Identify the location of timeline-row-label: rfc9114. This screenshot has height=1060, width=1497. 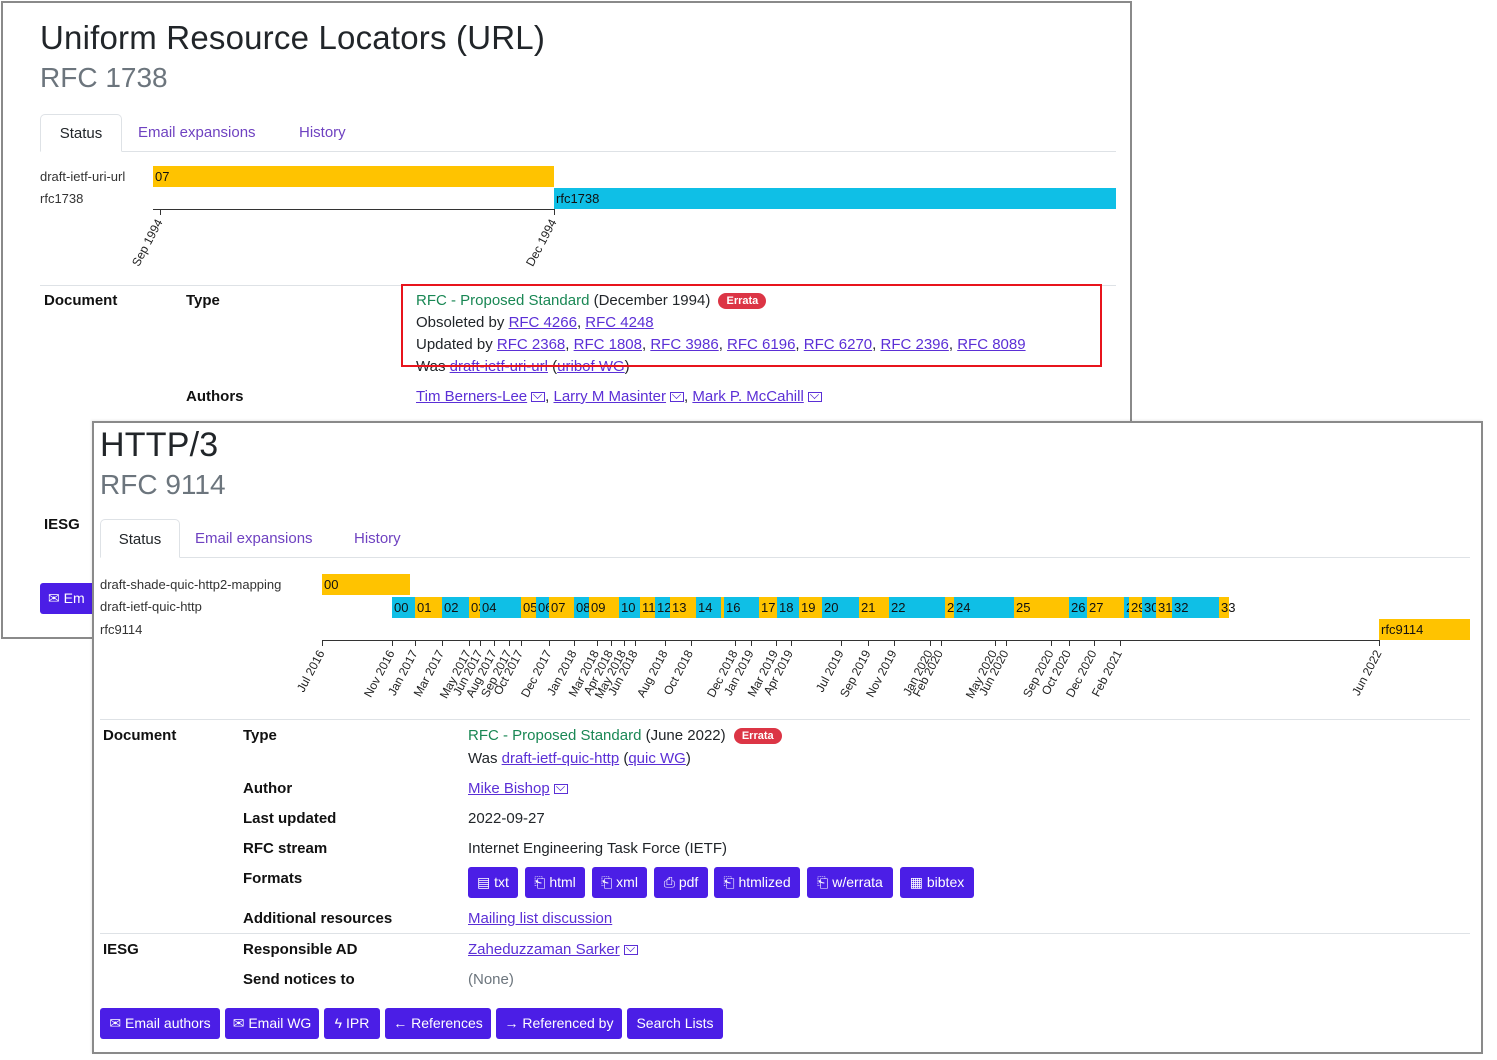
(121, 629).